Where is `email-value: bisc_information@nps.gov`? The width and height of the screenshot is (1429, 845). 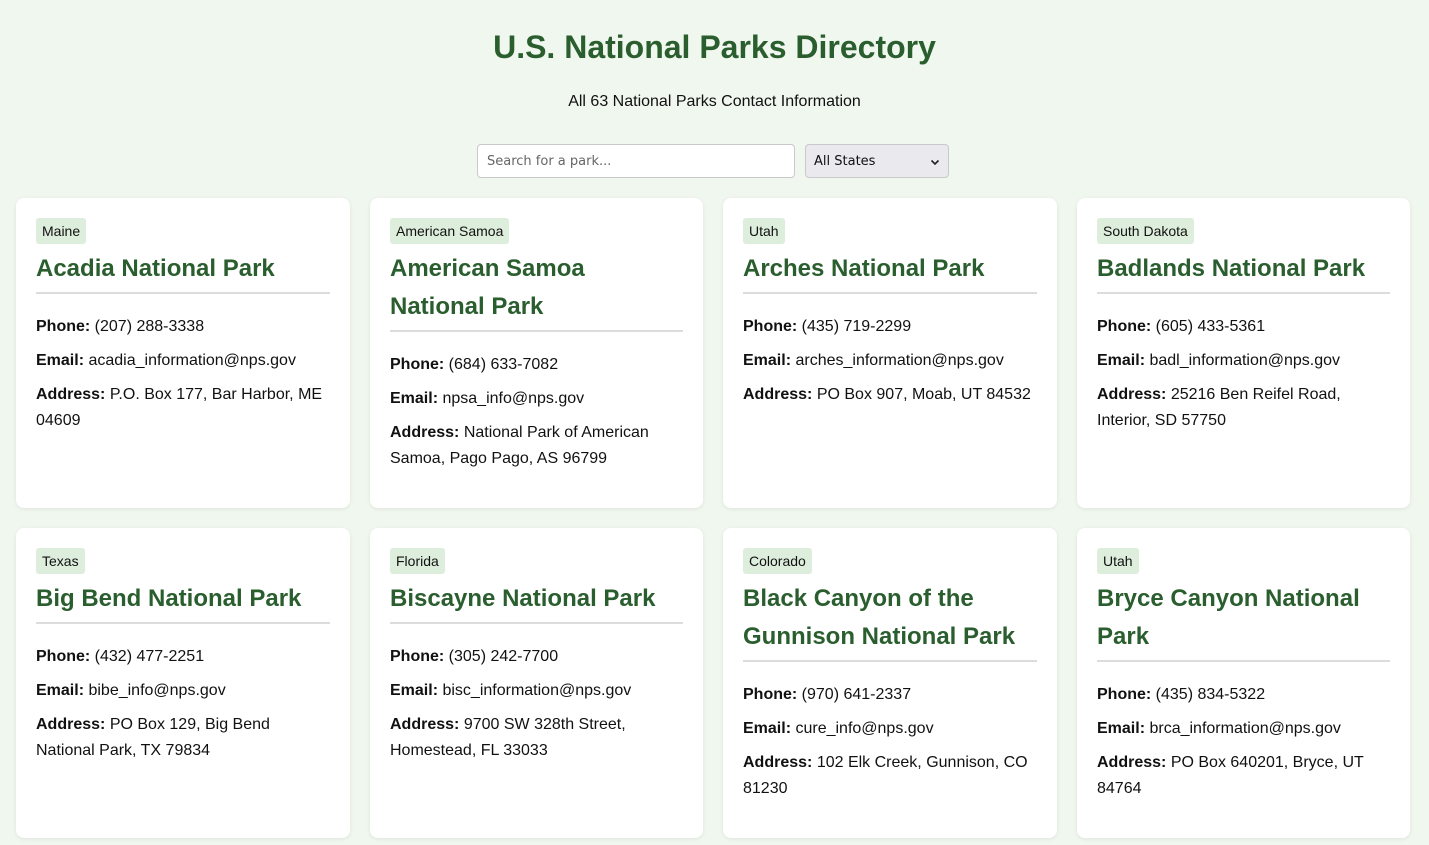 email-value: bisc_information@nps.gov is located at coordinates (537, 690).